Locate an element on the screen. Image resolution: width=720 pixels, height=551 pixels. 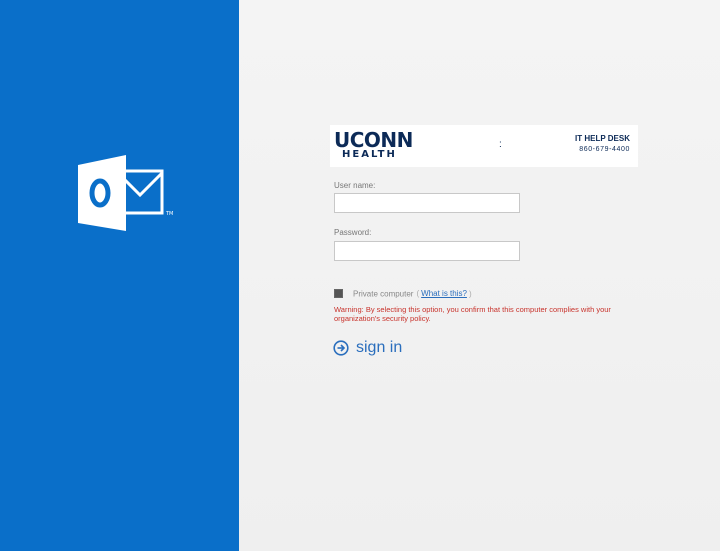
what-is-this-link: What is this? is located at coordinates (444, 293).